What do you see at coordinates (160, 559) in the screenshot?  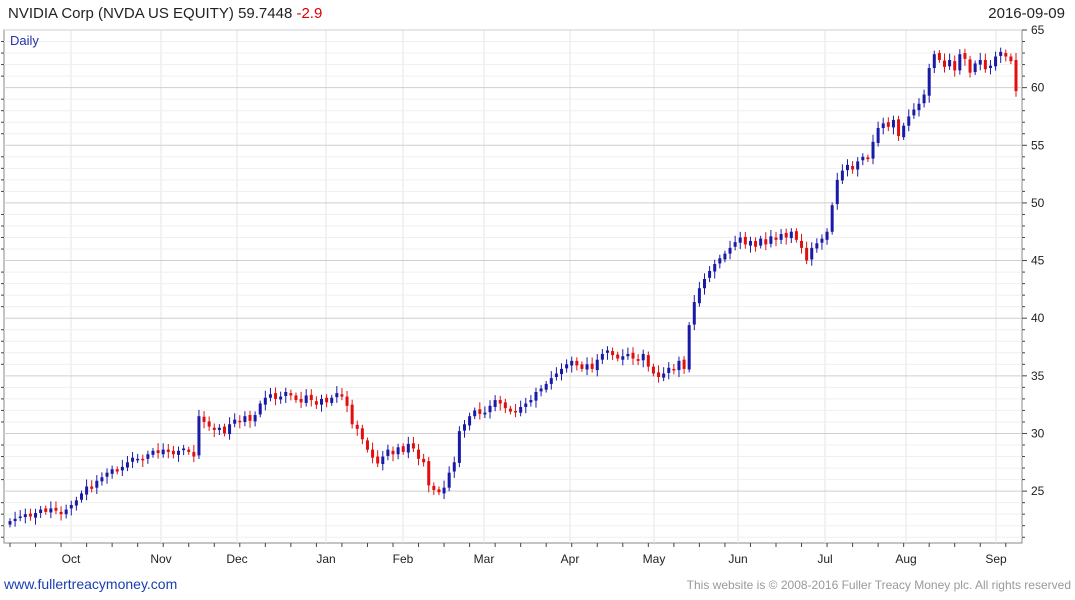 I see `x-tick-label: Nov` at bounding box center [160, 559].